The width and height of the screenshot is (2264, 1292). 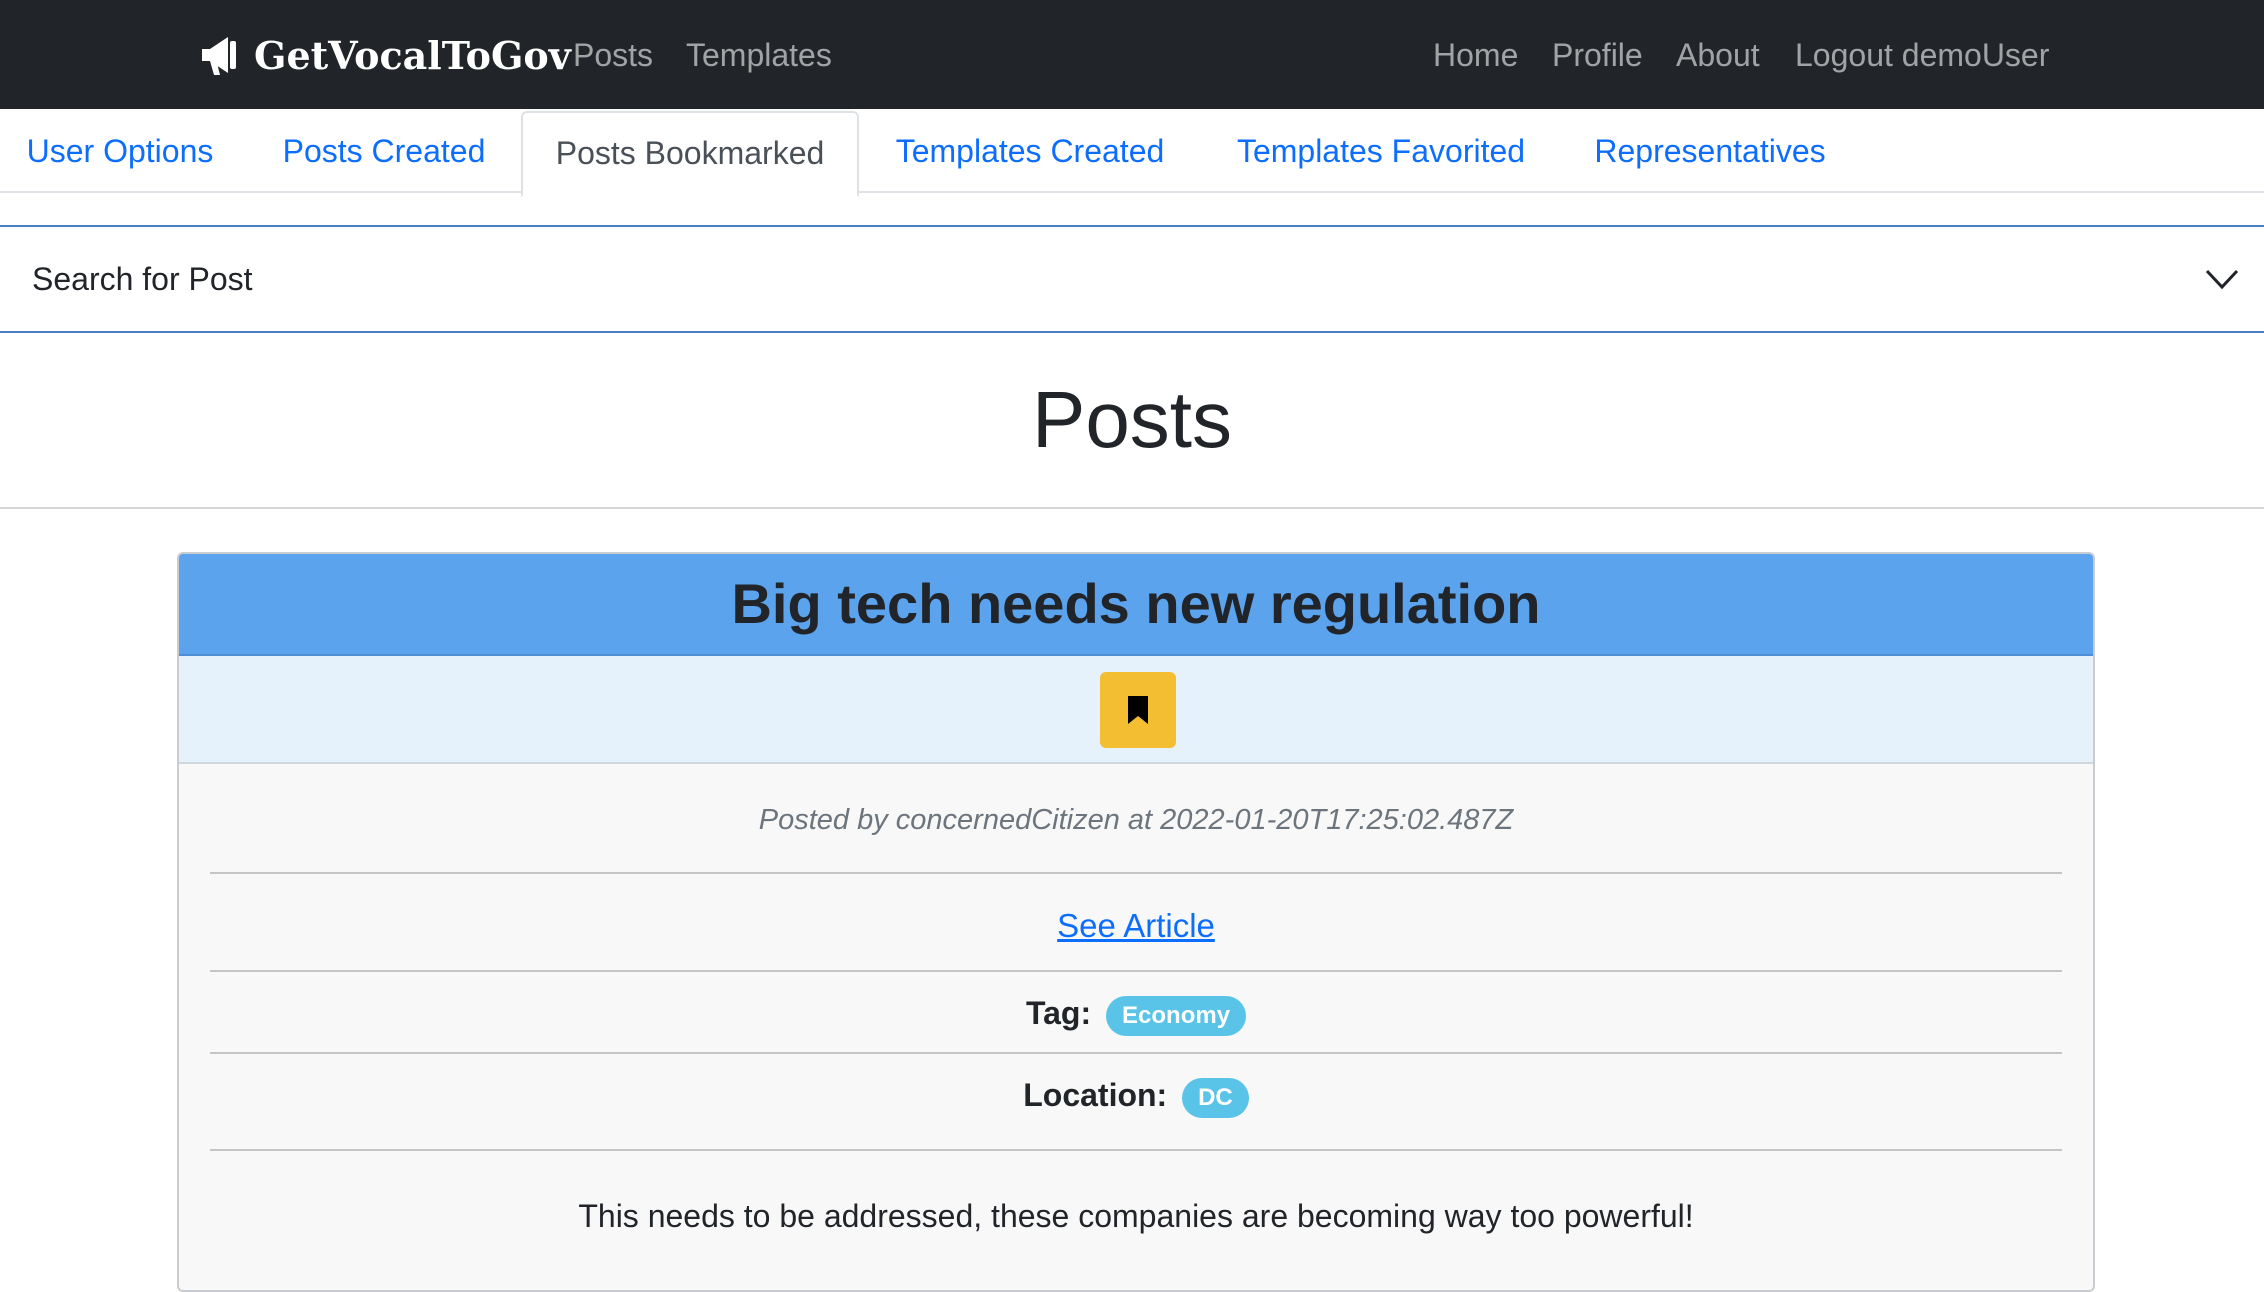 I want to click on nav-link-home: Home, so click(x=1475, y=55).